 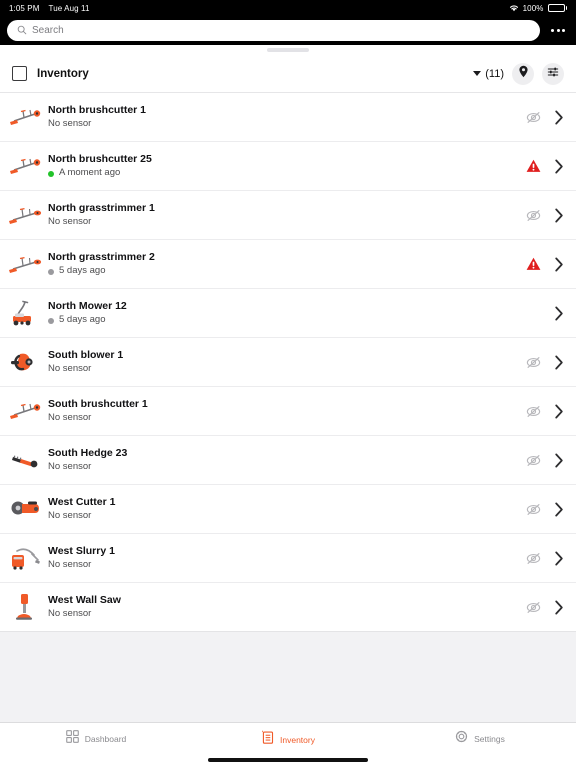 What do you see at coordinates (477, 73) in the screenshot?
I see `chevron-down-icon` at bounding box center [477, 73].